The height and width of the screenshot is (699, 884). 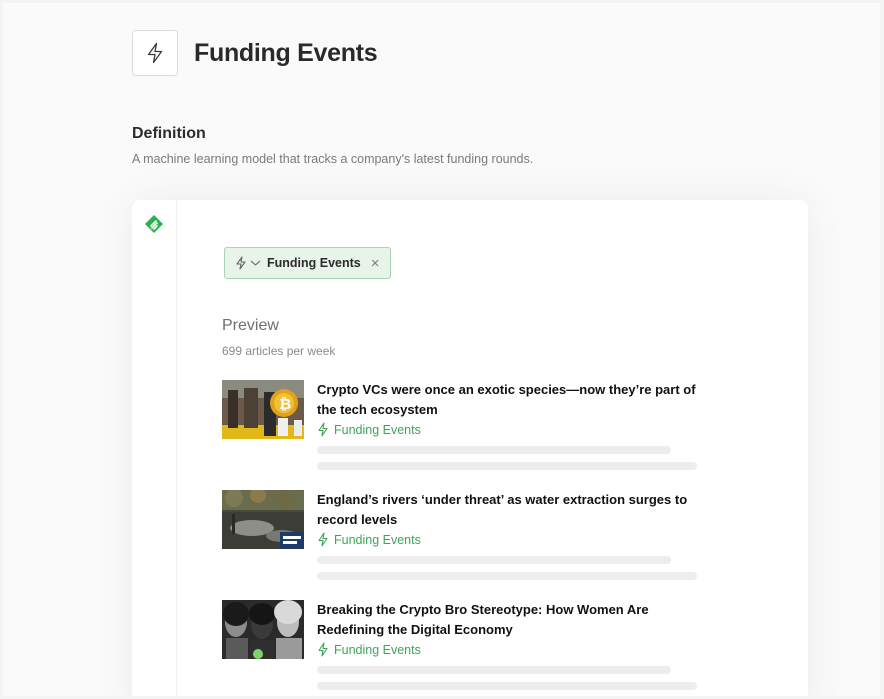 I want to click on page-title: Funding Events, so click(x=286, y=52).